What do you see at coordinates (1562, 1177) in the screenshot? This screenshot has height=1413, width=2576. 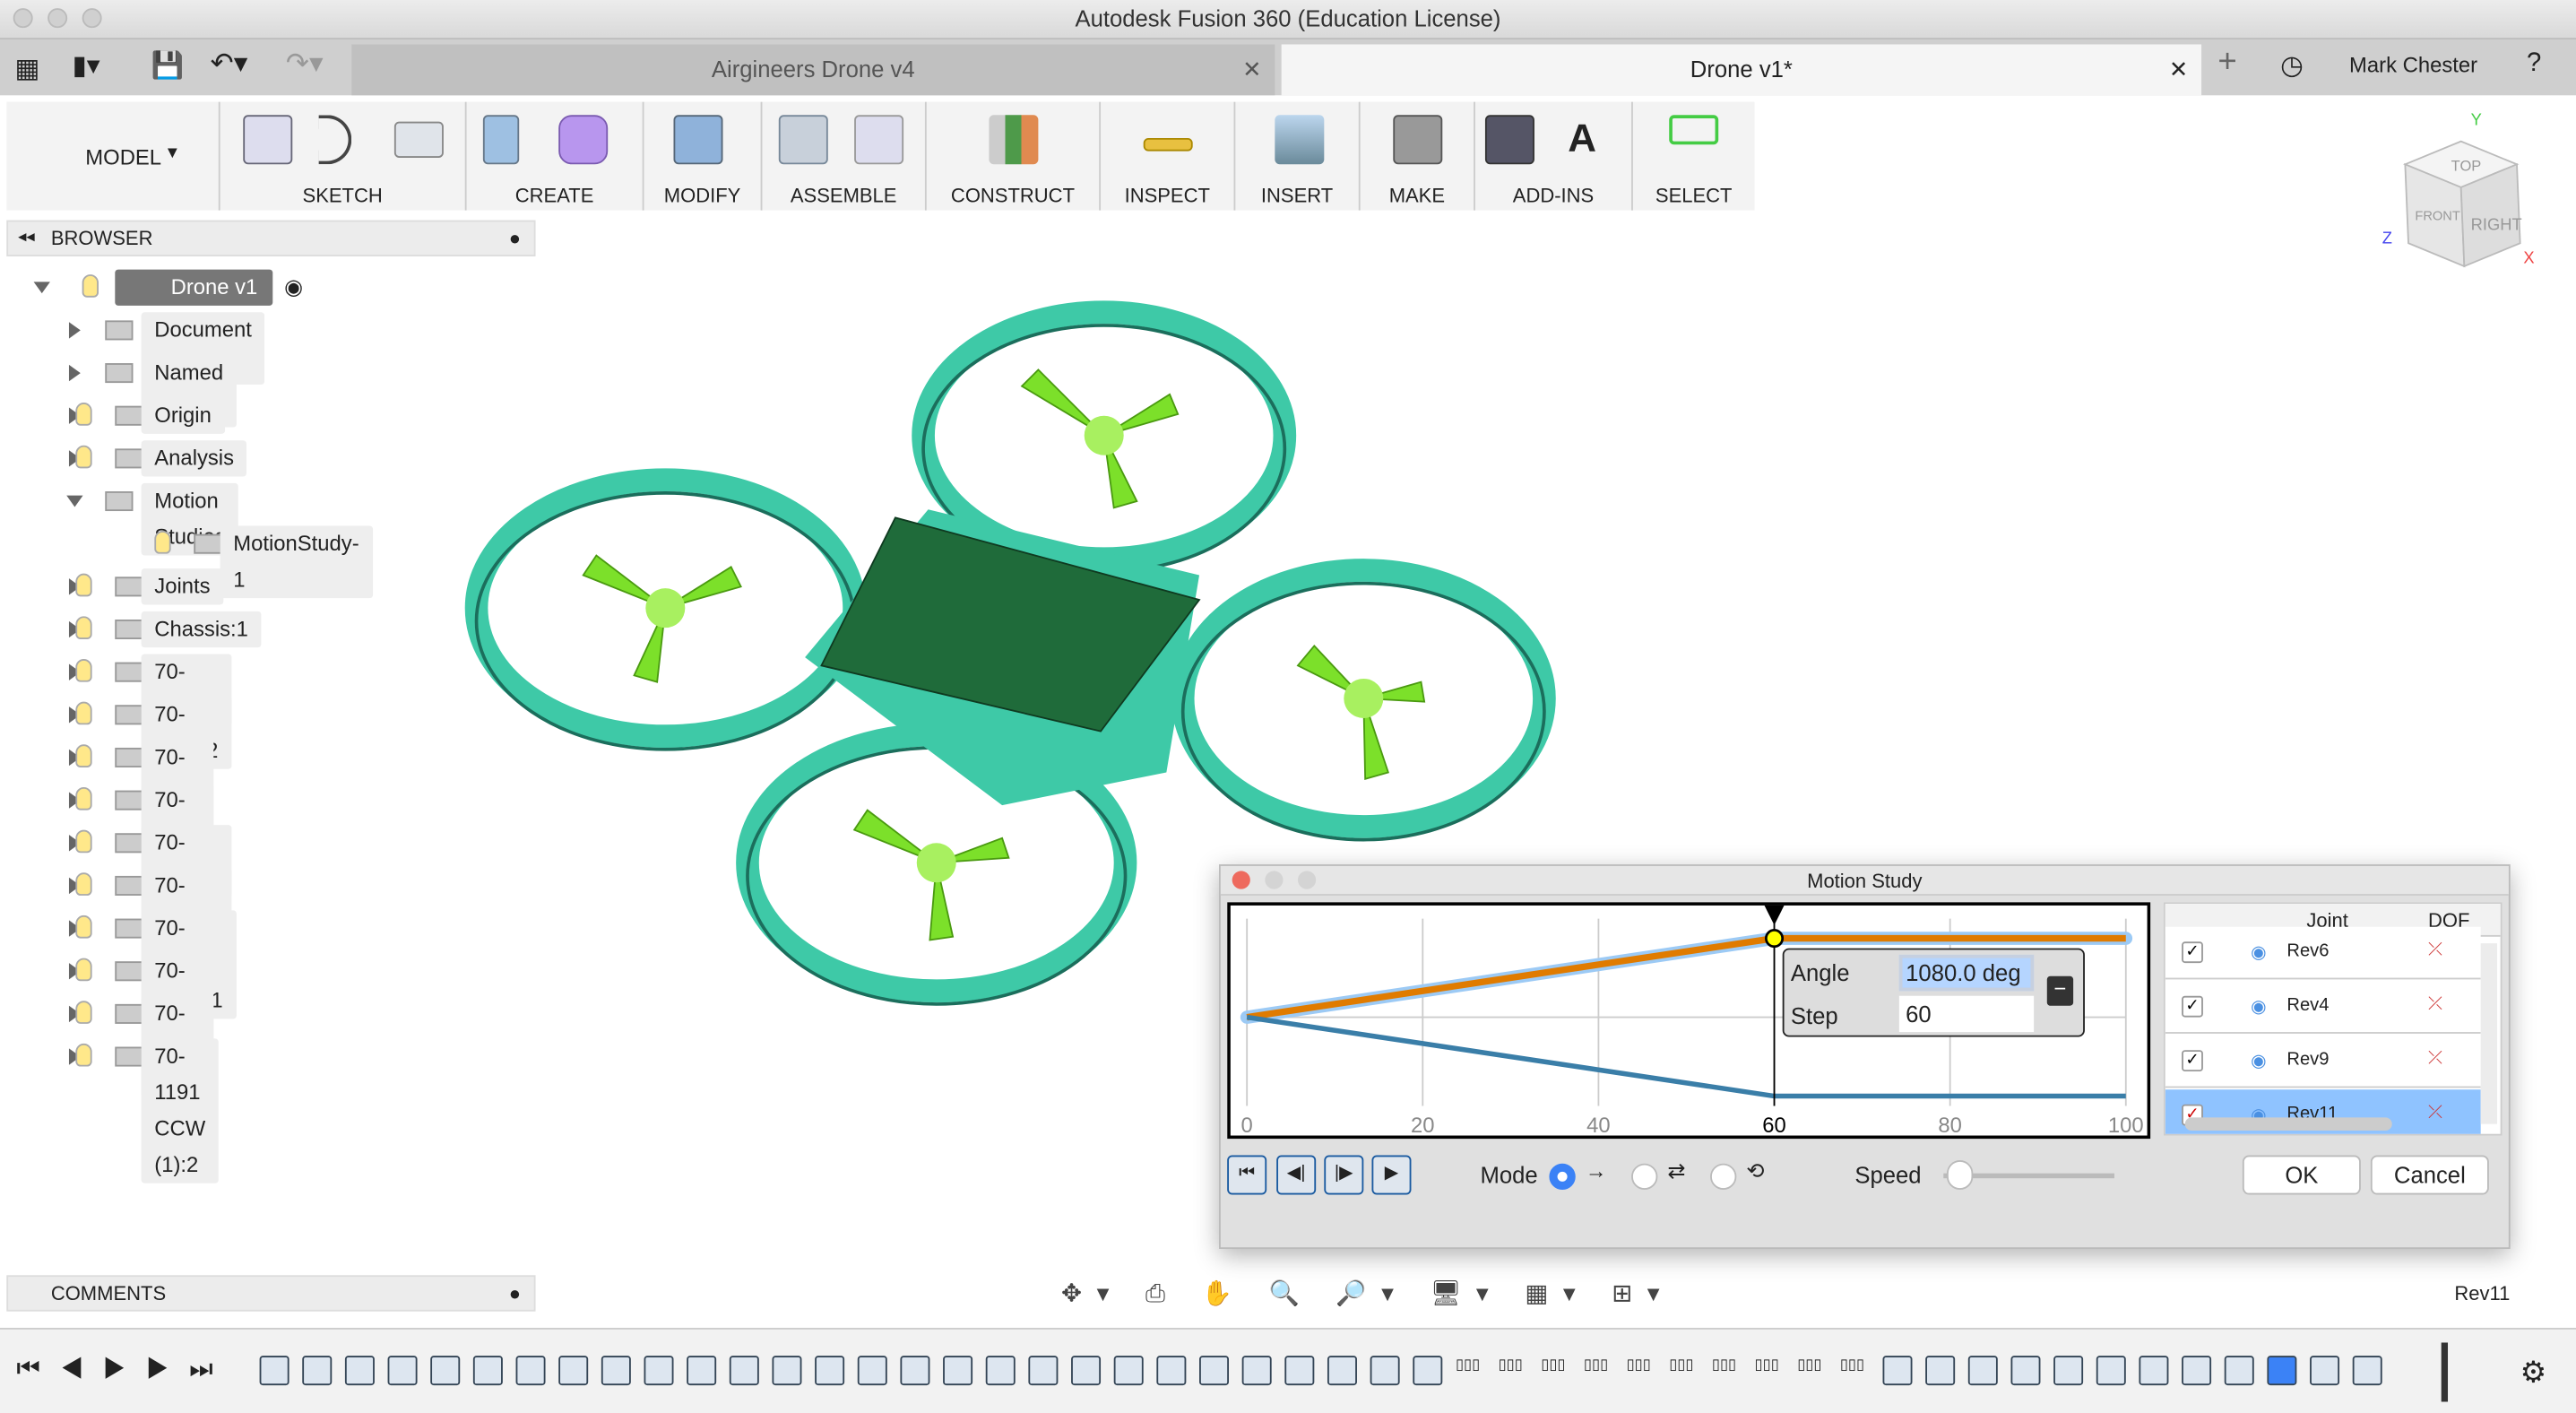 I see `mode-once-radio` at bounding box center [1562, 1177].